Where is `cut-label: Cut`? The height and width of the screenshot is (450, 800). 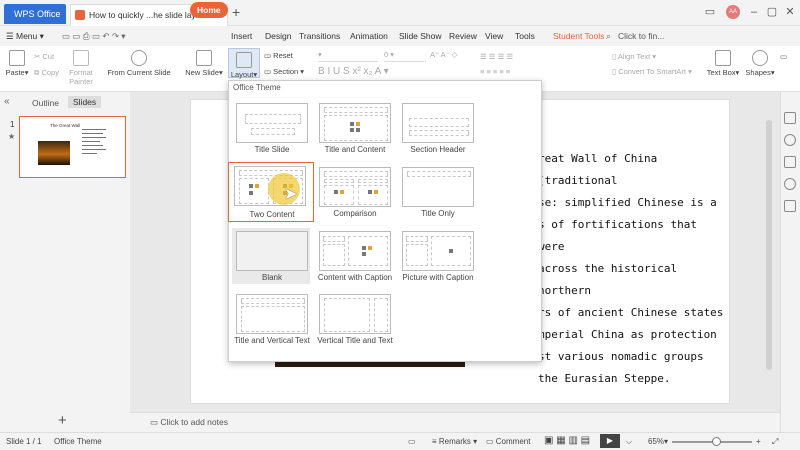
cut-label: Cut is located at coordinates (48, 56).